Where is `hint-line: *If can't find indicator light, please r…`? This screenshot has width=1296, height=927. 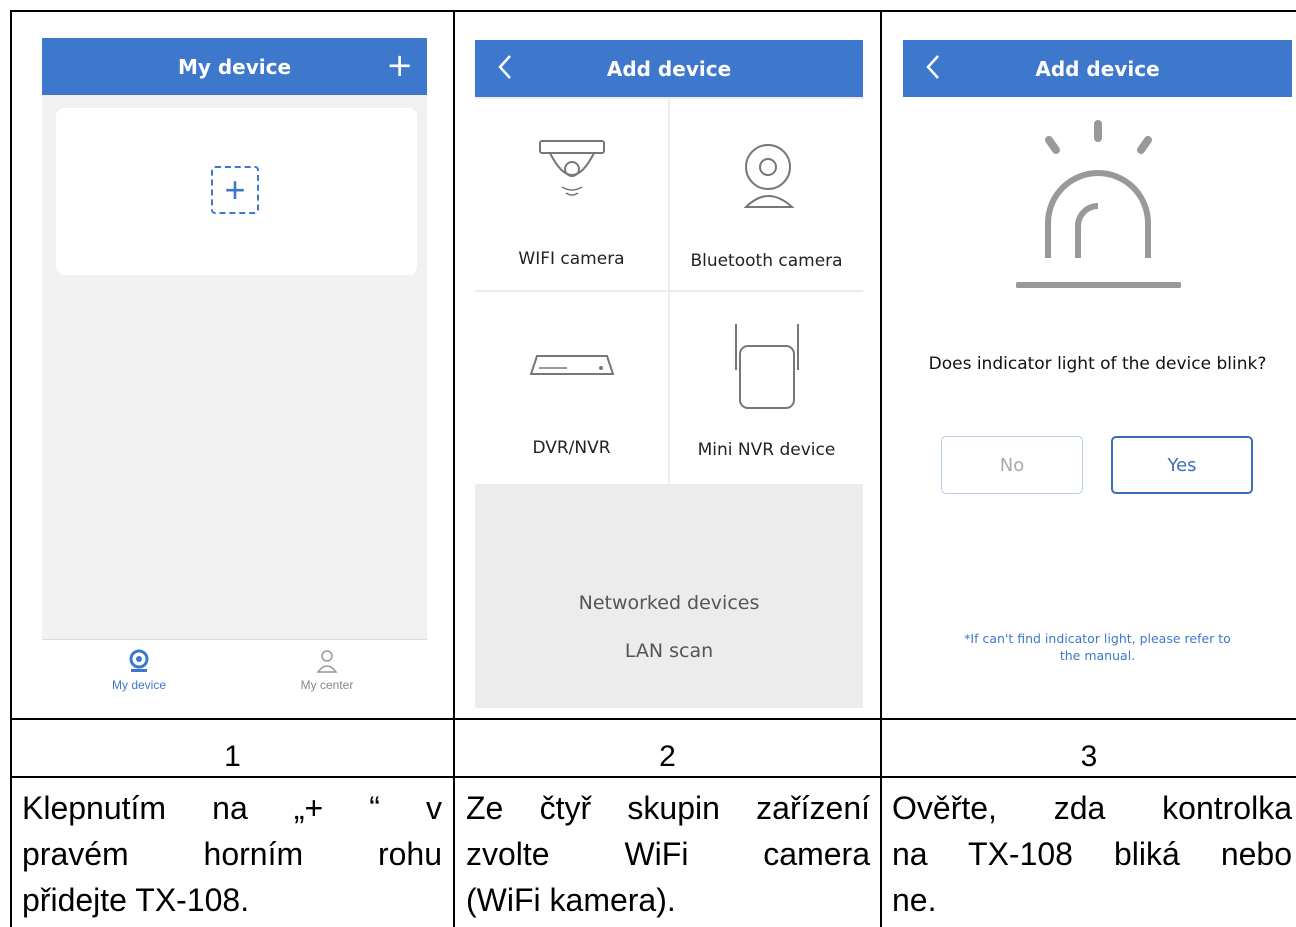 hint-line: *If can't find indicator light, please r… is located at coordinates (1097, 638).